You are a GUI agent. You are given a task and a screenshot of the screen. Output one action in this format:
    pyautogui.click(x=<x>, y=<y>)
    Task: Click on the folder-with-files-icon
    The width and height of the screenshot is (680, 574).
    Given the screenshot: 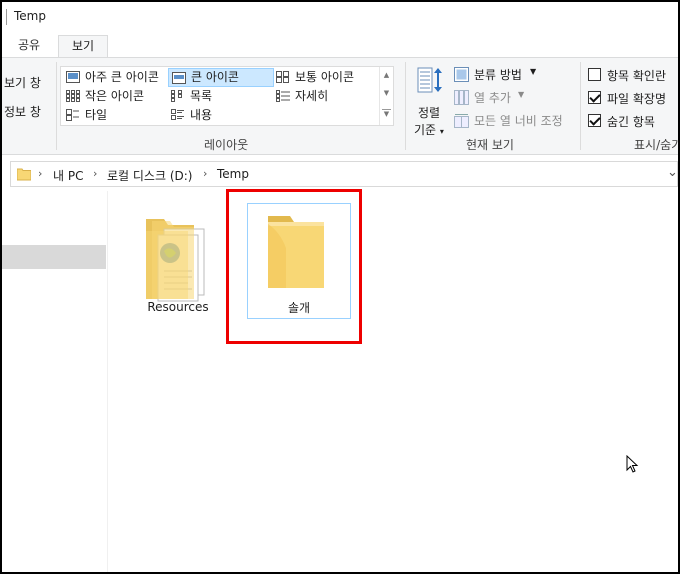 What is the action you would take?
    pyautogui.click(x=175, y=260)
    